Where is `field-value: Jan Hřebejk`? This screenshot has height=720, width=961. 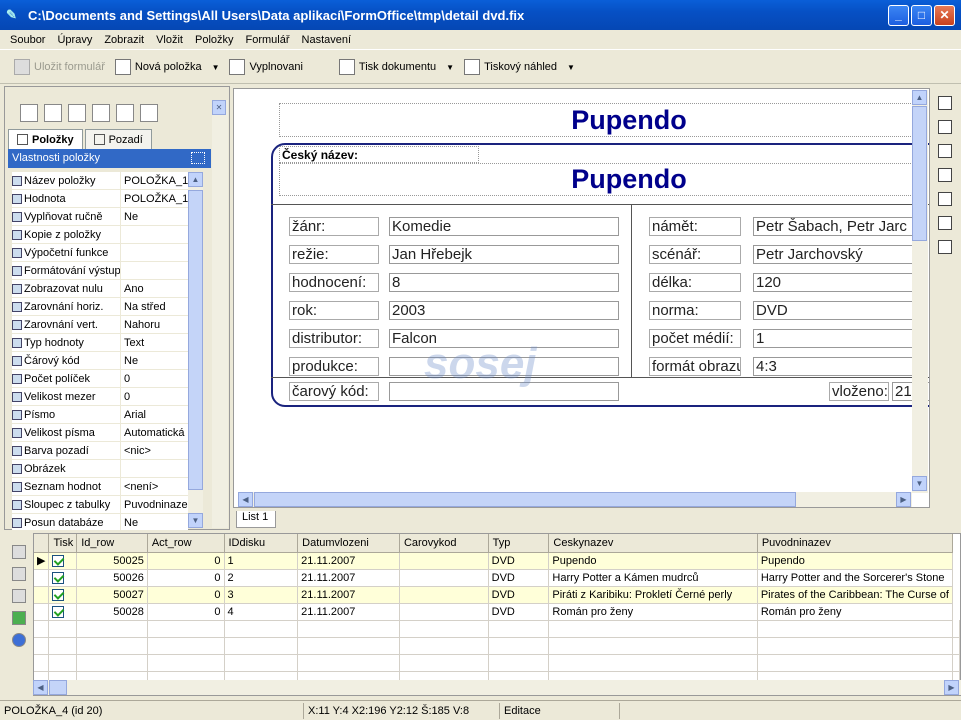
field-value: Jan Hřebejk is located at coordinates (504, 254).